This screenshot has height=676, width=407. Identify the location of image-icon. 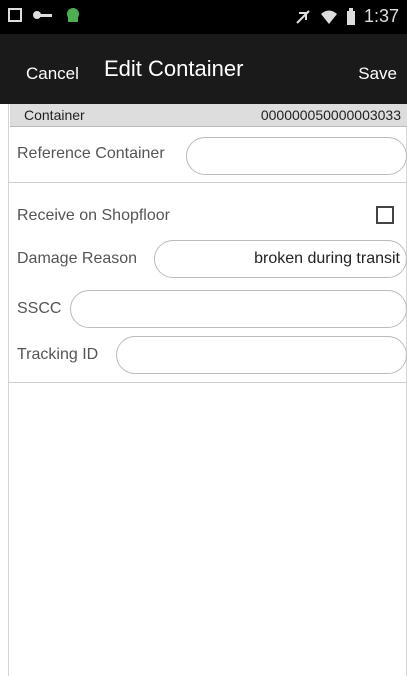
(15, 15).